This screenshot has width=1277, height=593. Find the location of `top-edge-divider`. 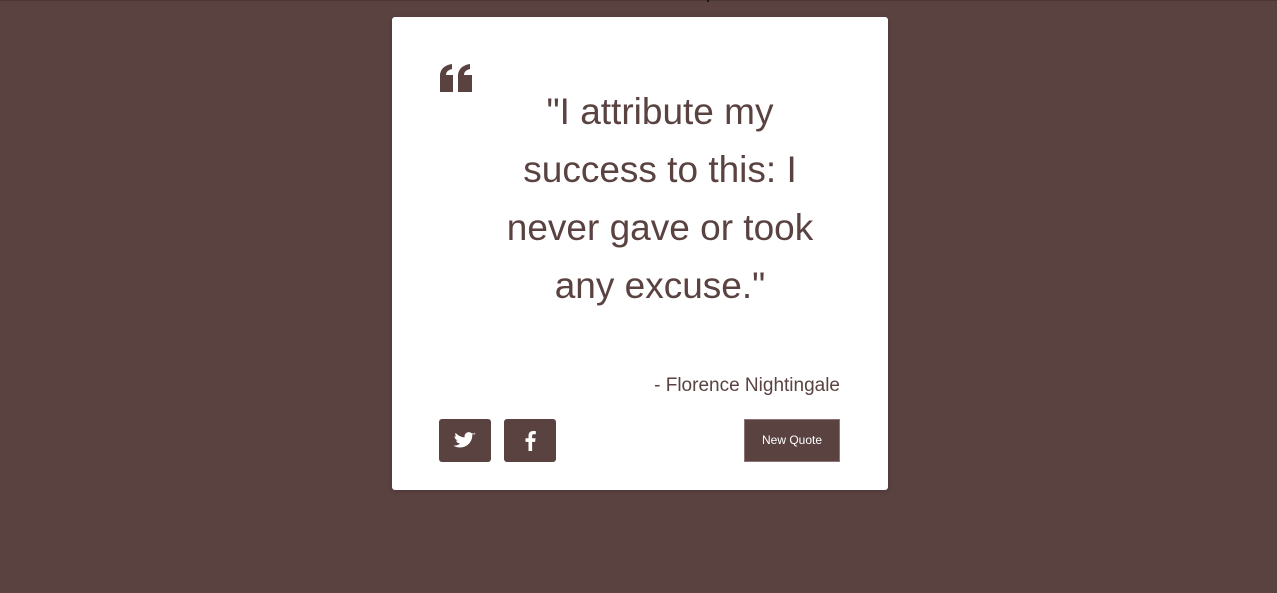

top-edge-divider is located at coordinates (638, 0).